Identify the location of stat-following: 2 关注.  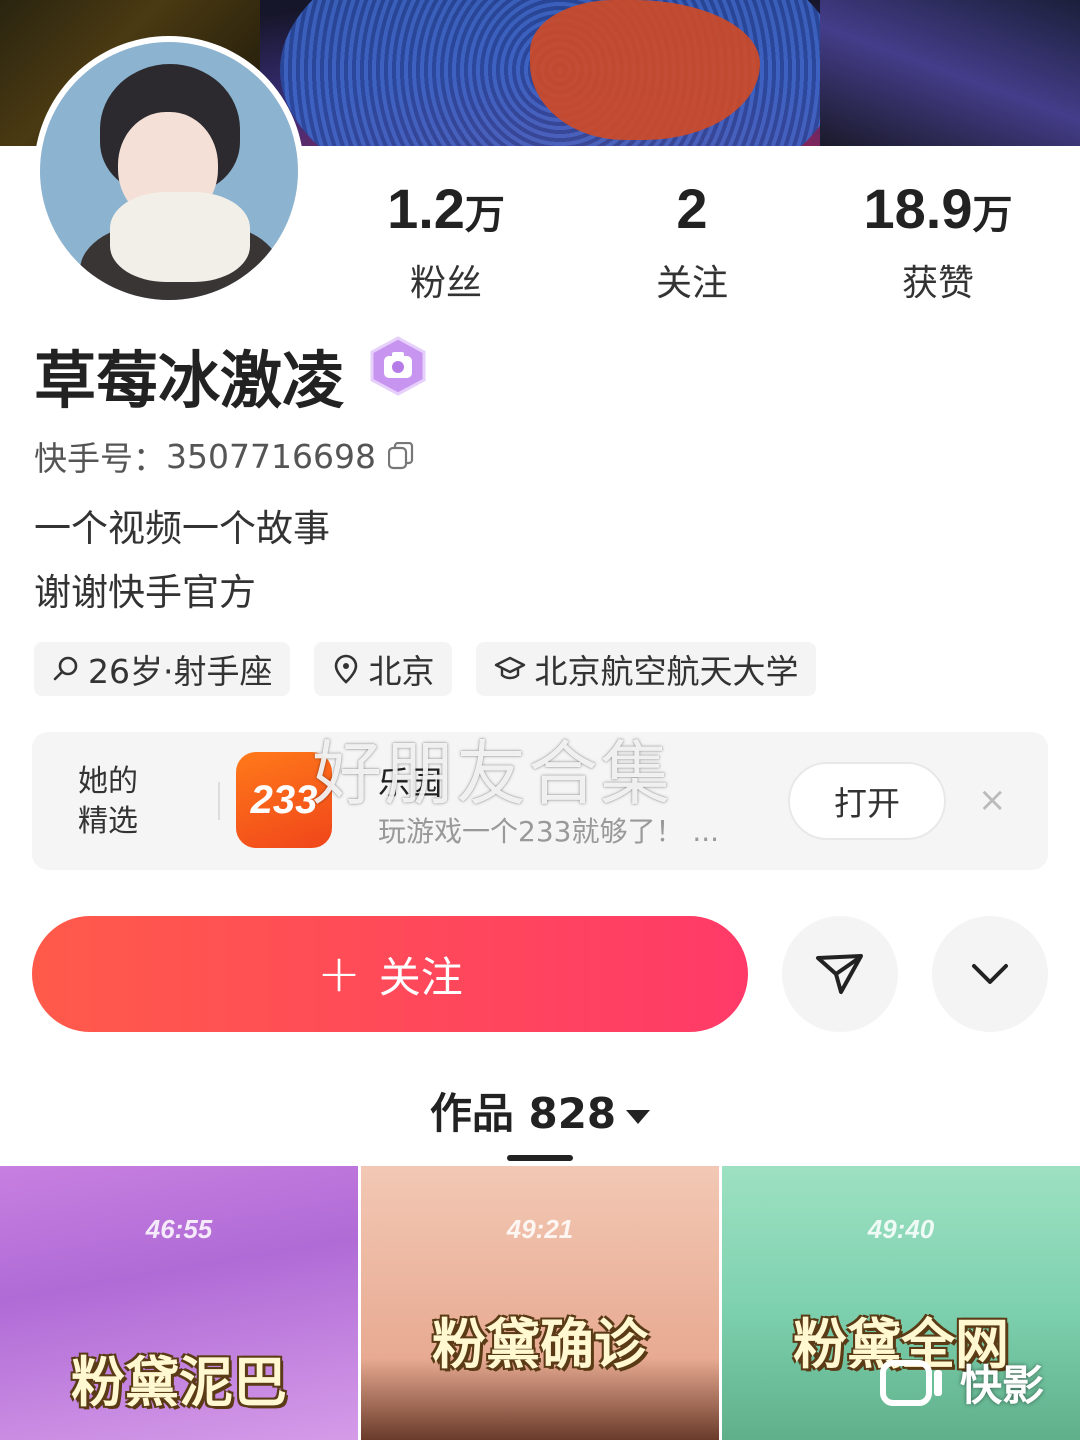
(692, 242).